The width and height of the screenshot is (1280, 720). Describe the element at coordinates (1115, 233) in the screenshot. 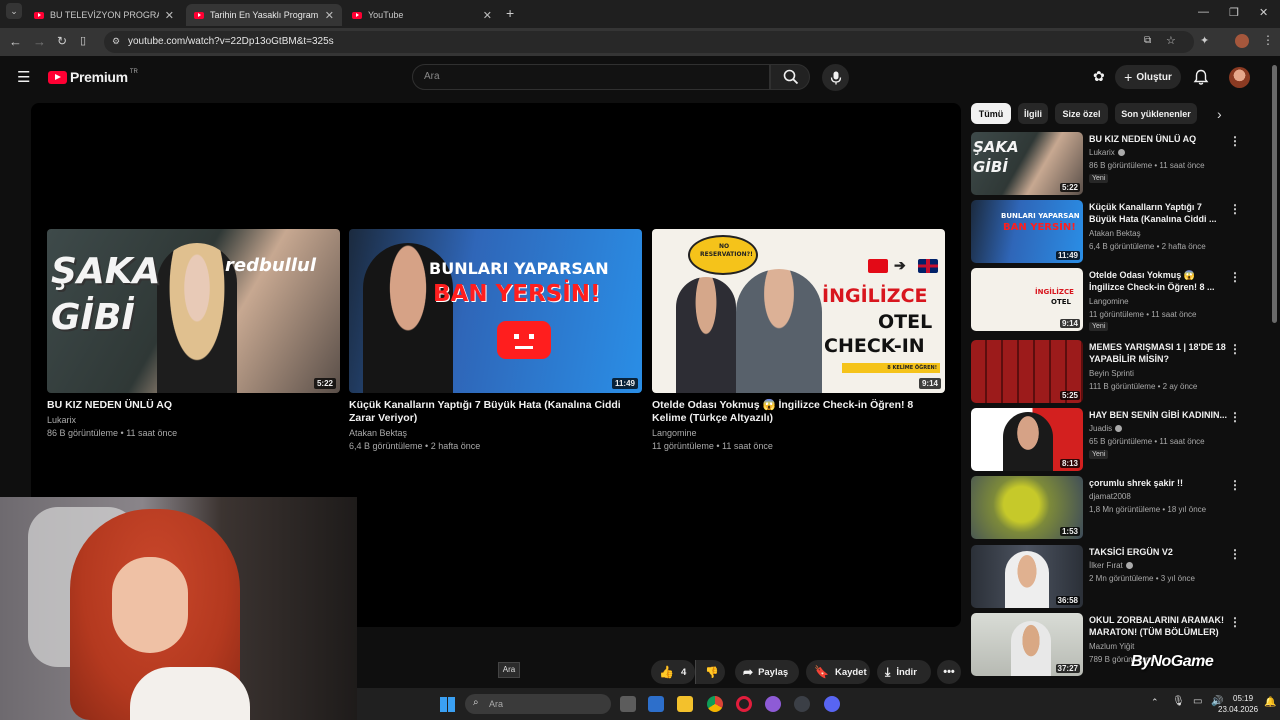

I see `channel-row: Atakan Bektaş` at that location.